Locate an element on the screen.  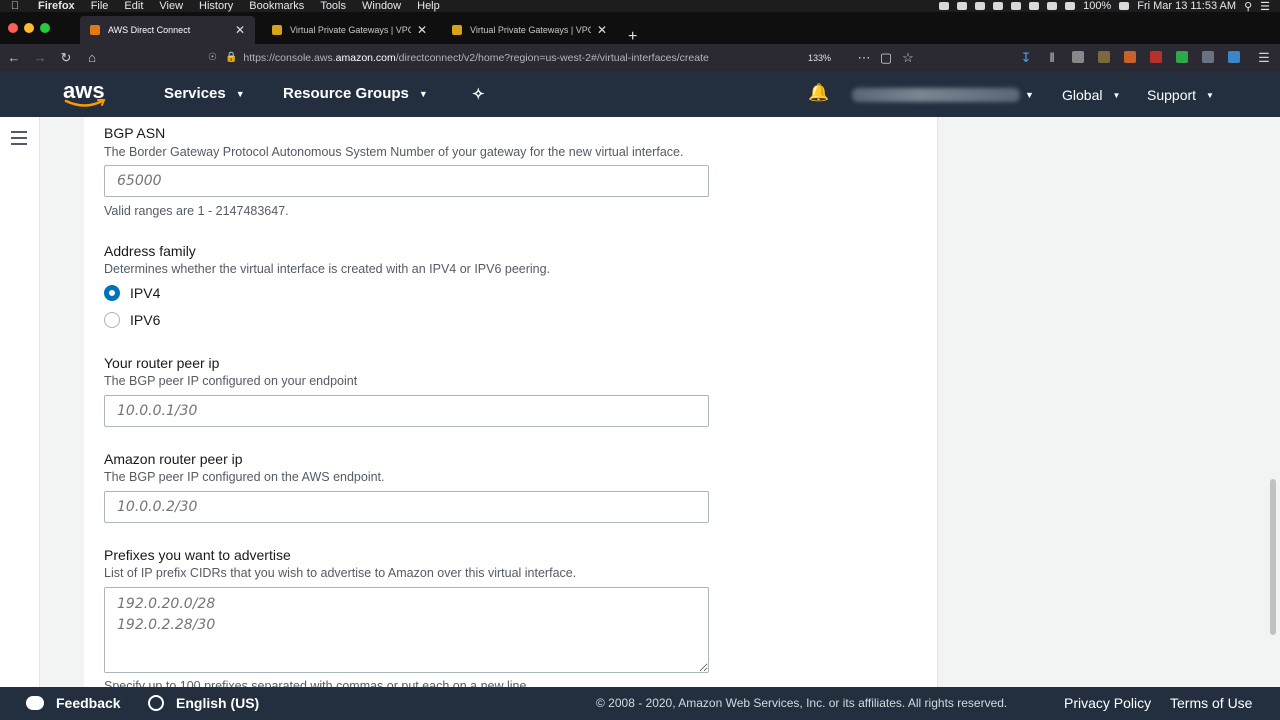
radio-ipv6-label: IPV6 is located at coordinates (145, 320).